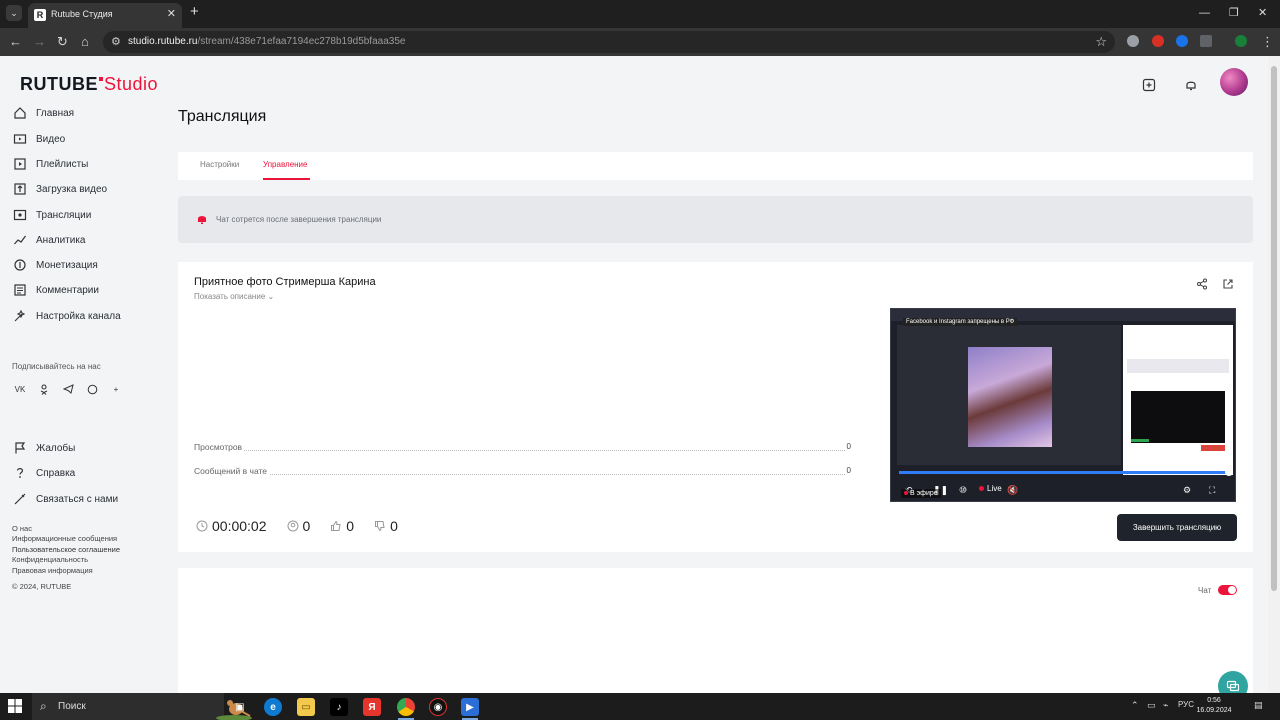 This screenshot has width=1280, height=720. Describe the element at coordinates (85, 42) in the screenshot. I see `home-browser-icon: ⌂` at that location.